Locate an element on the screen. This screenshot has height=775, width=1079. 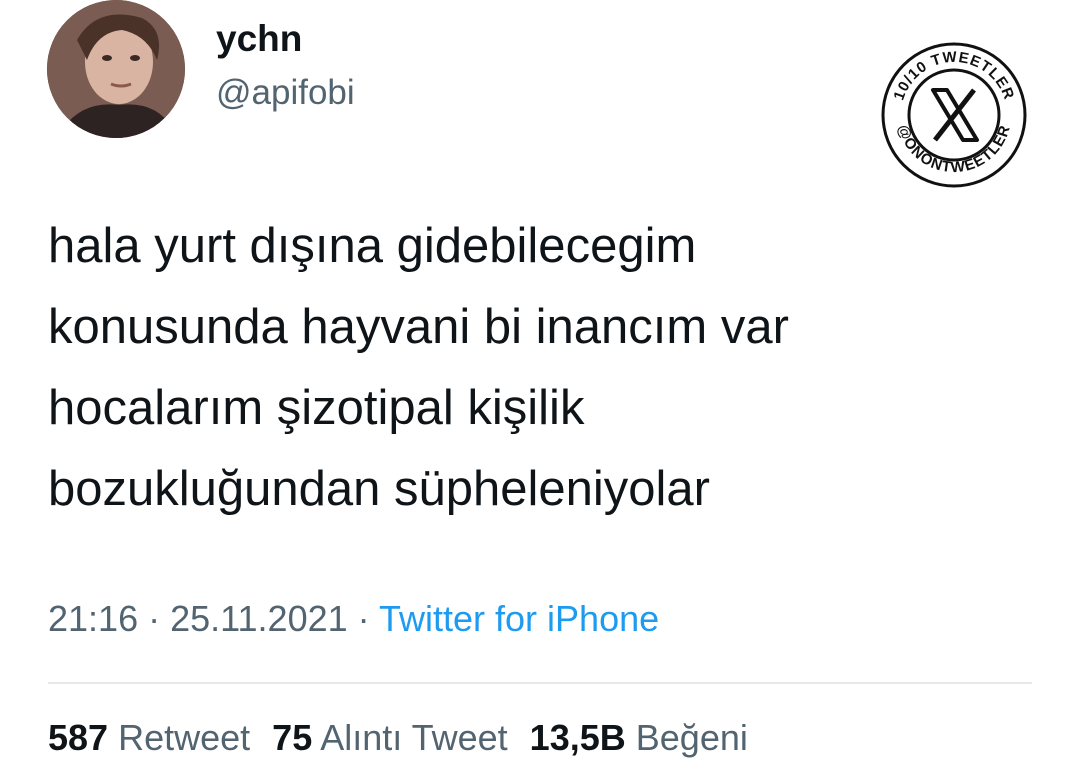
retweets-count: 587 is located at coordinates (78, 737).